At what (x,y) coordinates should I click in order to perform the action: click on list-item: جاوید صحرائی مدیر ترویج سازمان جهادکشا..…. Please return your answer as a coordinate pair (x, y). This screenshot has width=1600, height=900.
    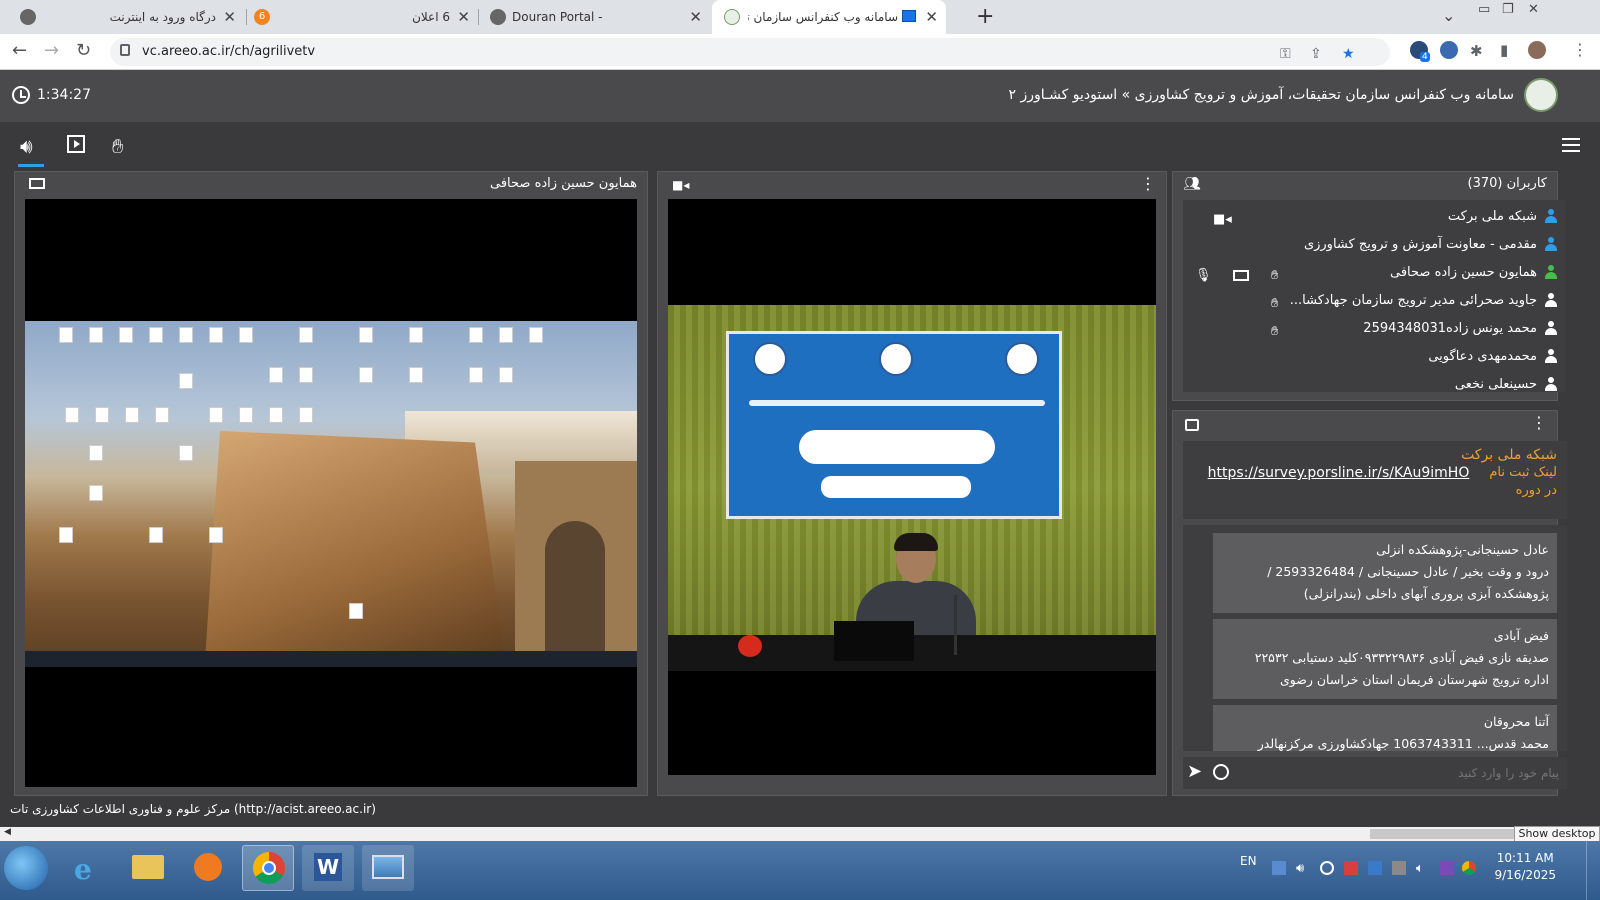
    Looking at the image, I should click on (1423, 300).